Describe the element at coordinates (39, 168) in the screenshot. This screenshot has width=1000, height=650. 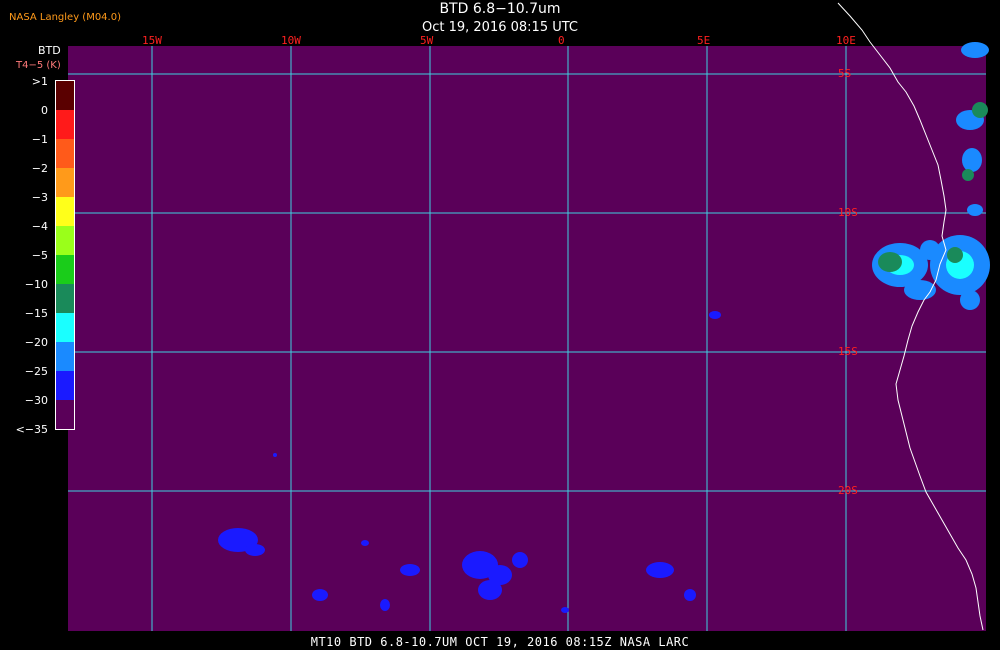
I see `legend-label: −2` at that location.